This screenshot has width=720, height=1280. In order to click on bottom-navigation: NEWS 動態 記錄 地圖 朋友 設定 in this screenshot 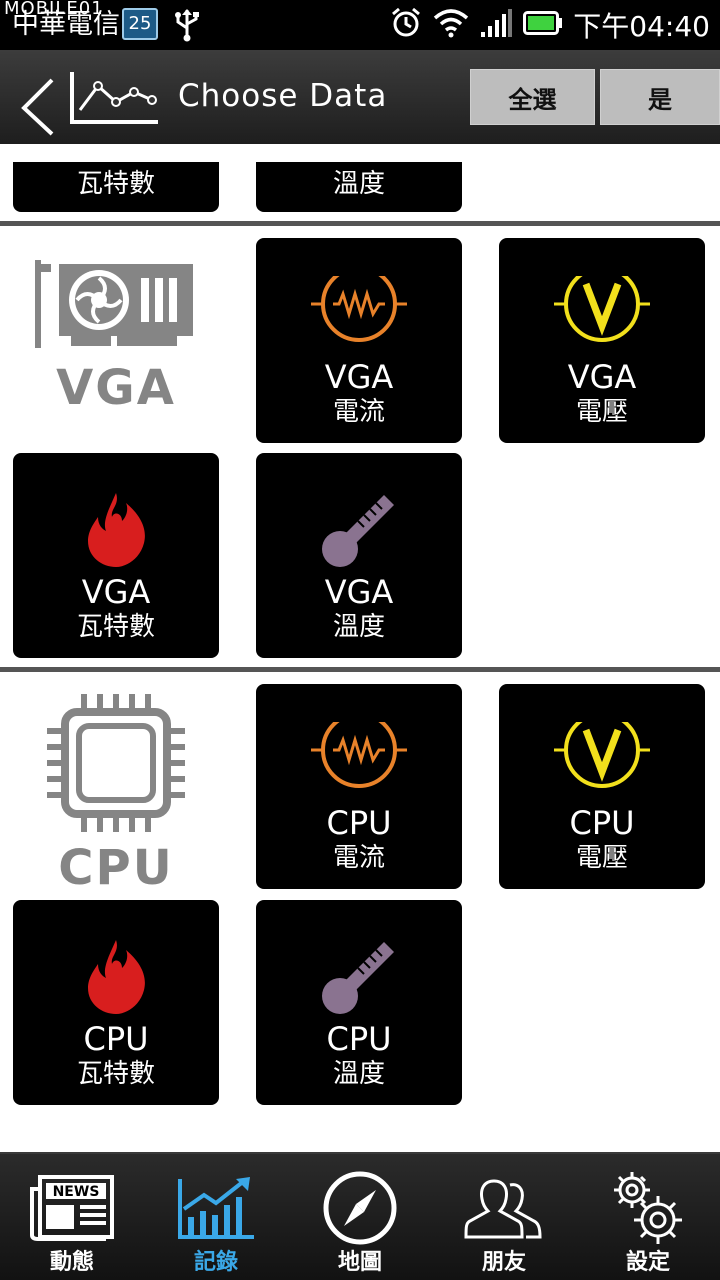, I will do `click(360, 1216)`.